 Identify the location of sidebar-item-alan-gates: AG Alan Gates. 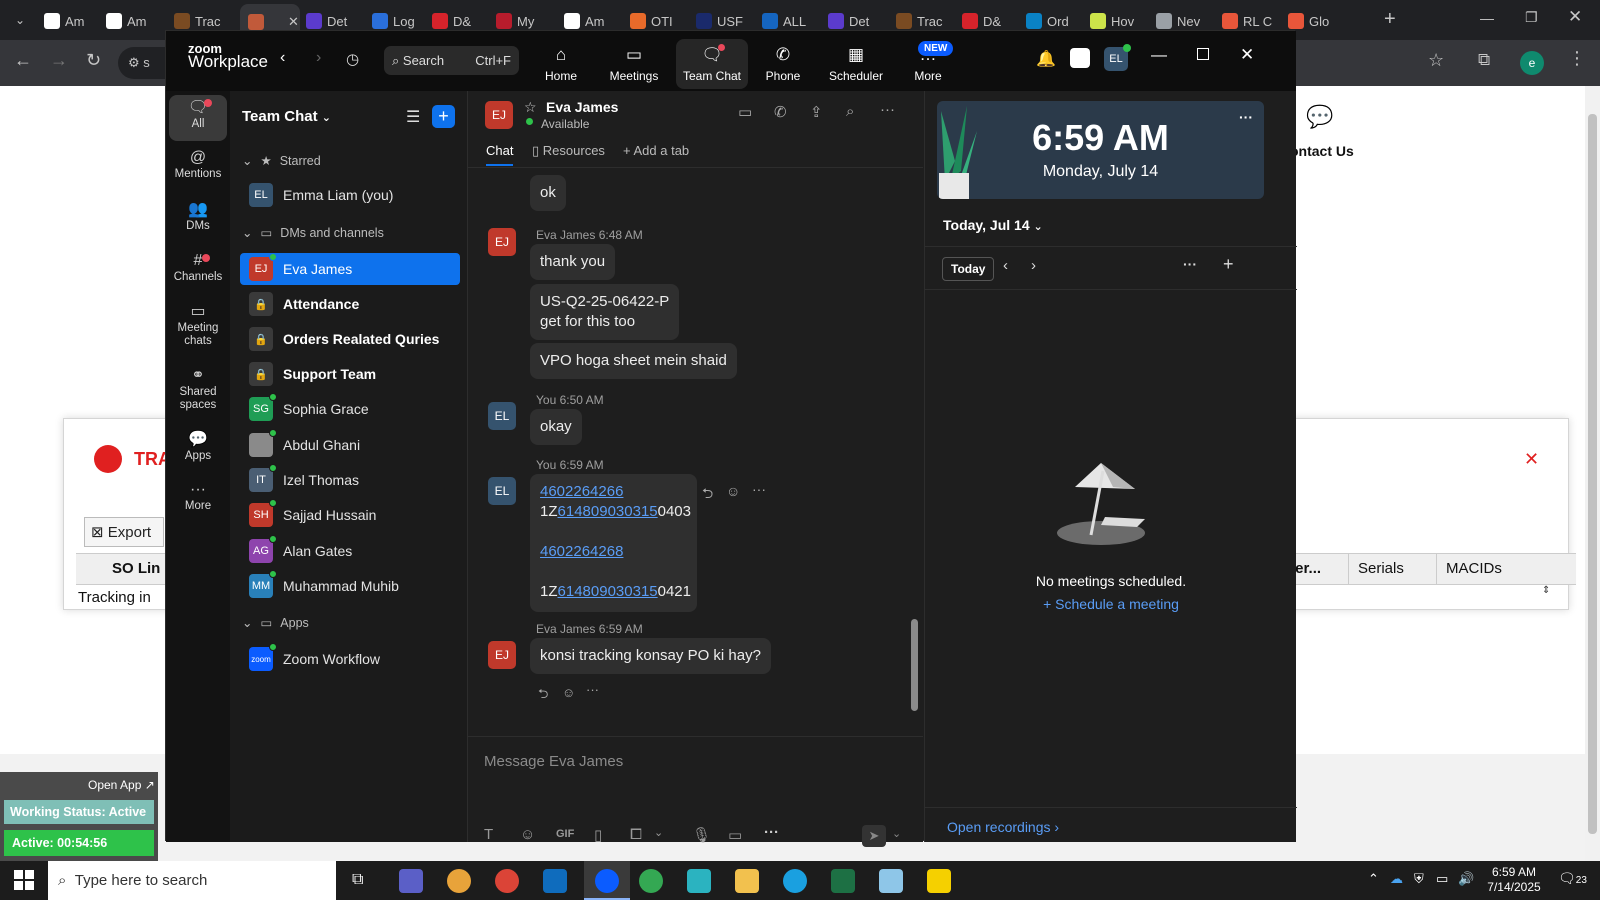
(350, 551).